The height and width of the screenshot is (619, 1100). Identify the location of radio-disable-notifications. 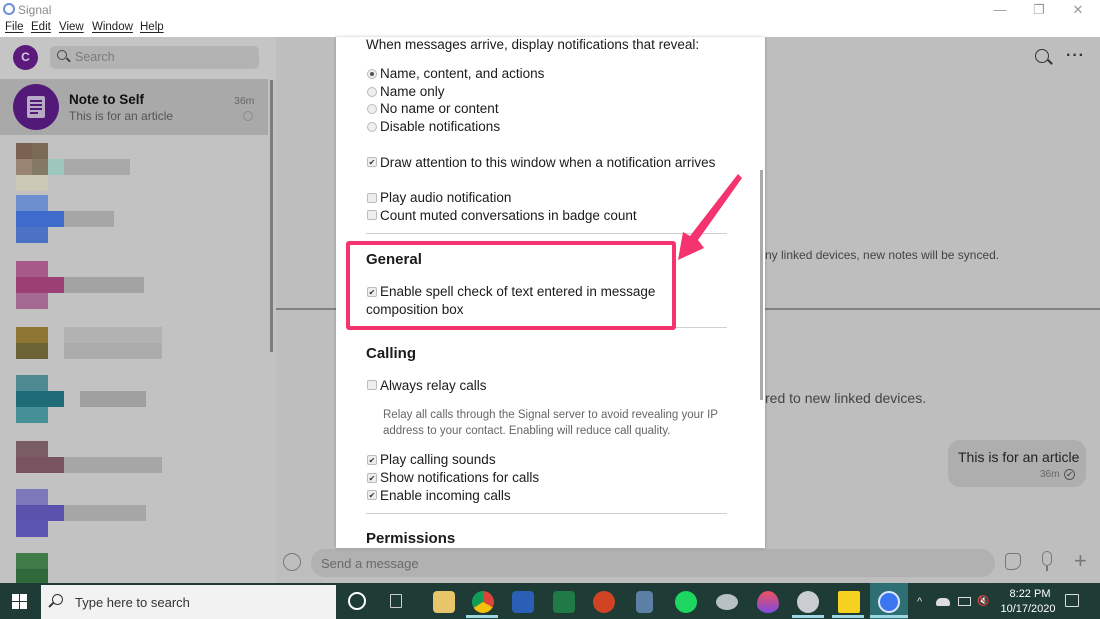
(372, 127).